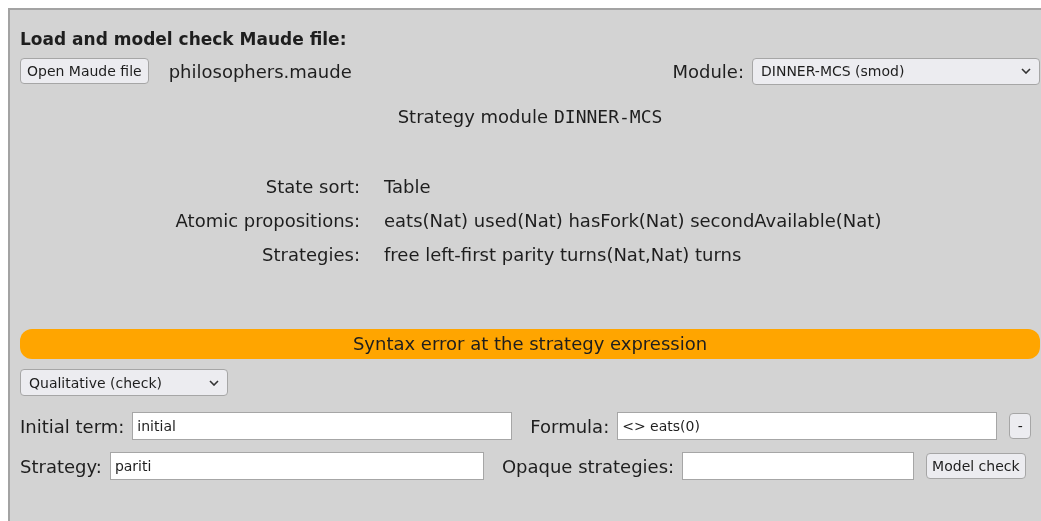  I want to click on model-check-button: Model check, so click(976, 466).